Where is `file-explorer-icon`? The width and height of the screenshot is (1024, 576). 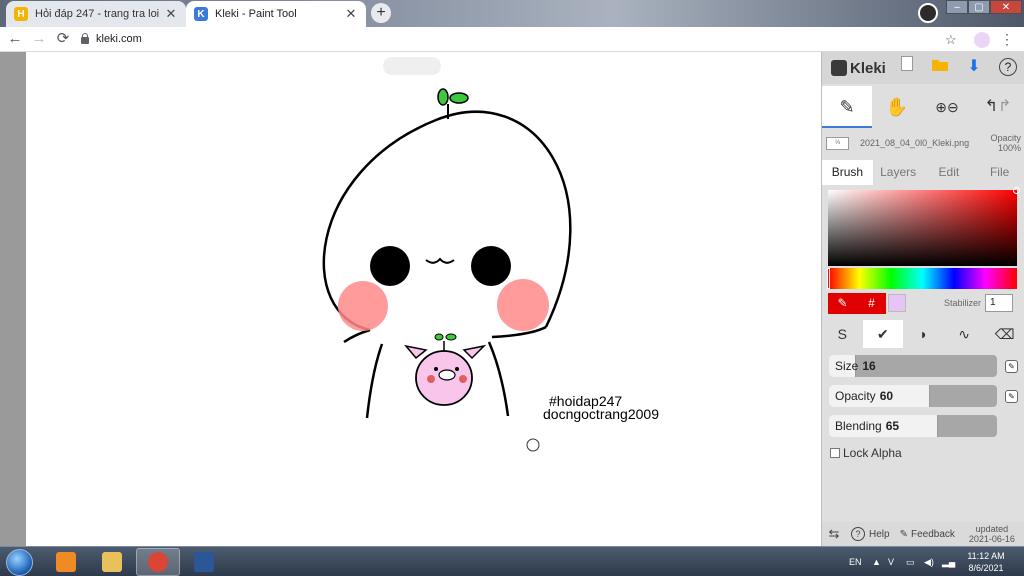 file-explorer-icon is located at coordinates (112, 562).